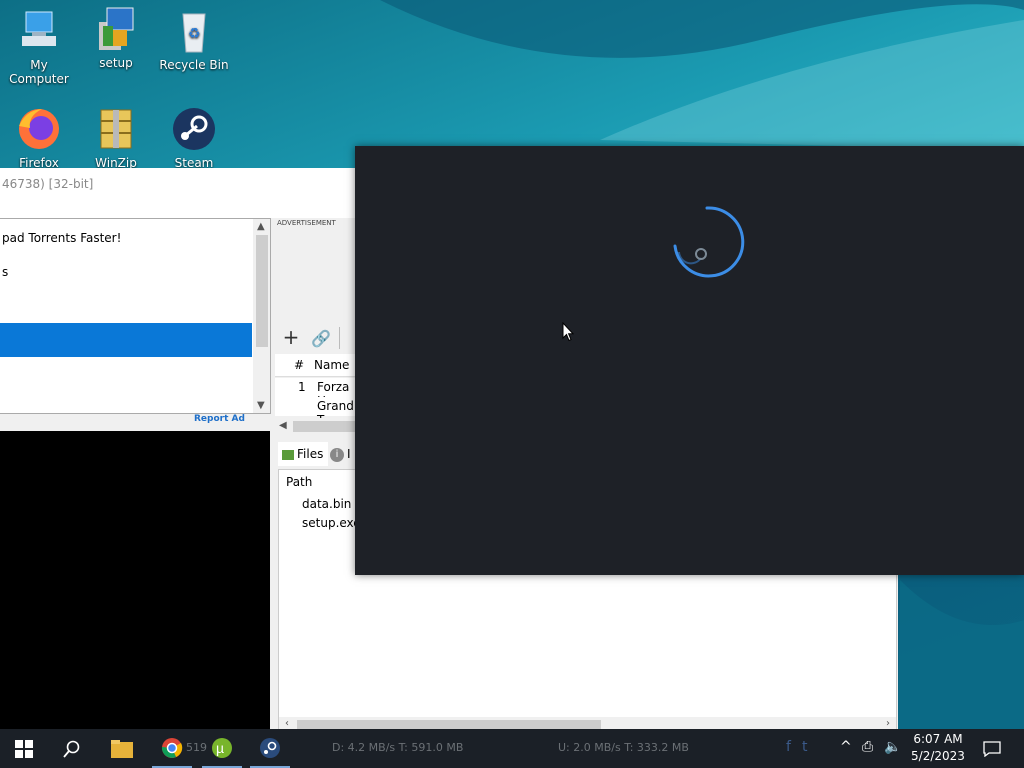 This screenshot has width=1024, height=768. What do you see at coordinates (805, 747) in the screenshot?
I see `twitter-icon: t` at bounding box center [805, 747].